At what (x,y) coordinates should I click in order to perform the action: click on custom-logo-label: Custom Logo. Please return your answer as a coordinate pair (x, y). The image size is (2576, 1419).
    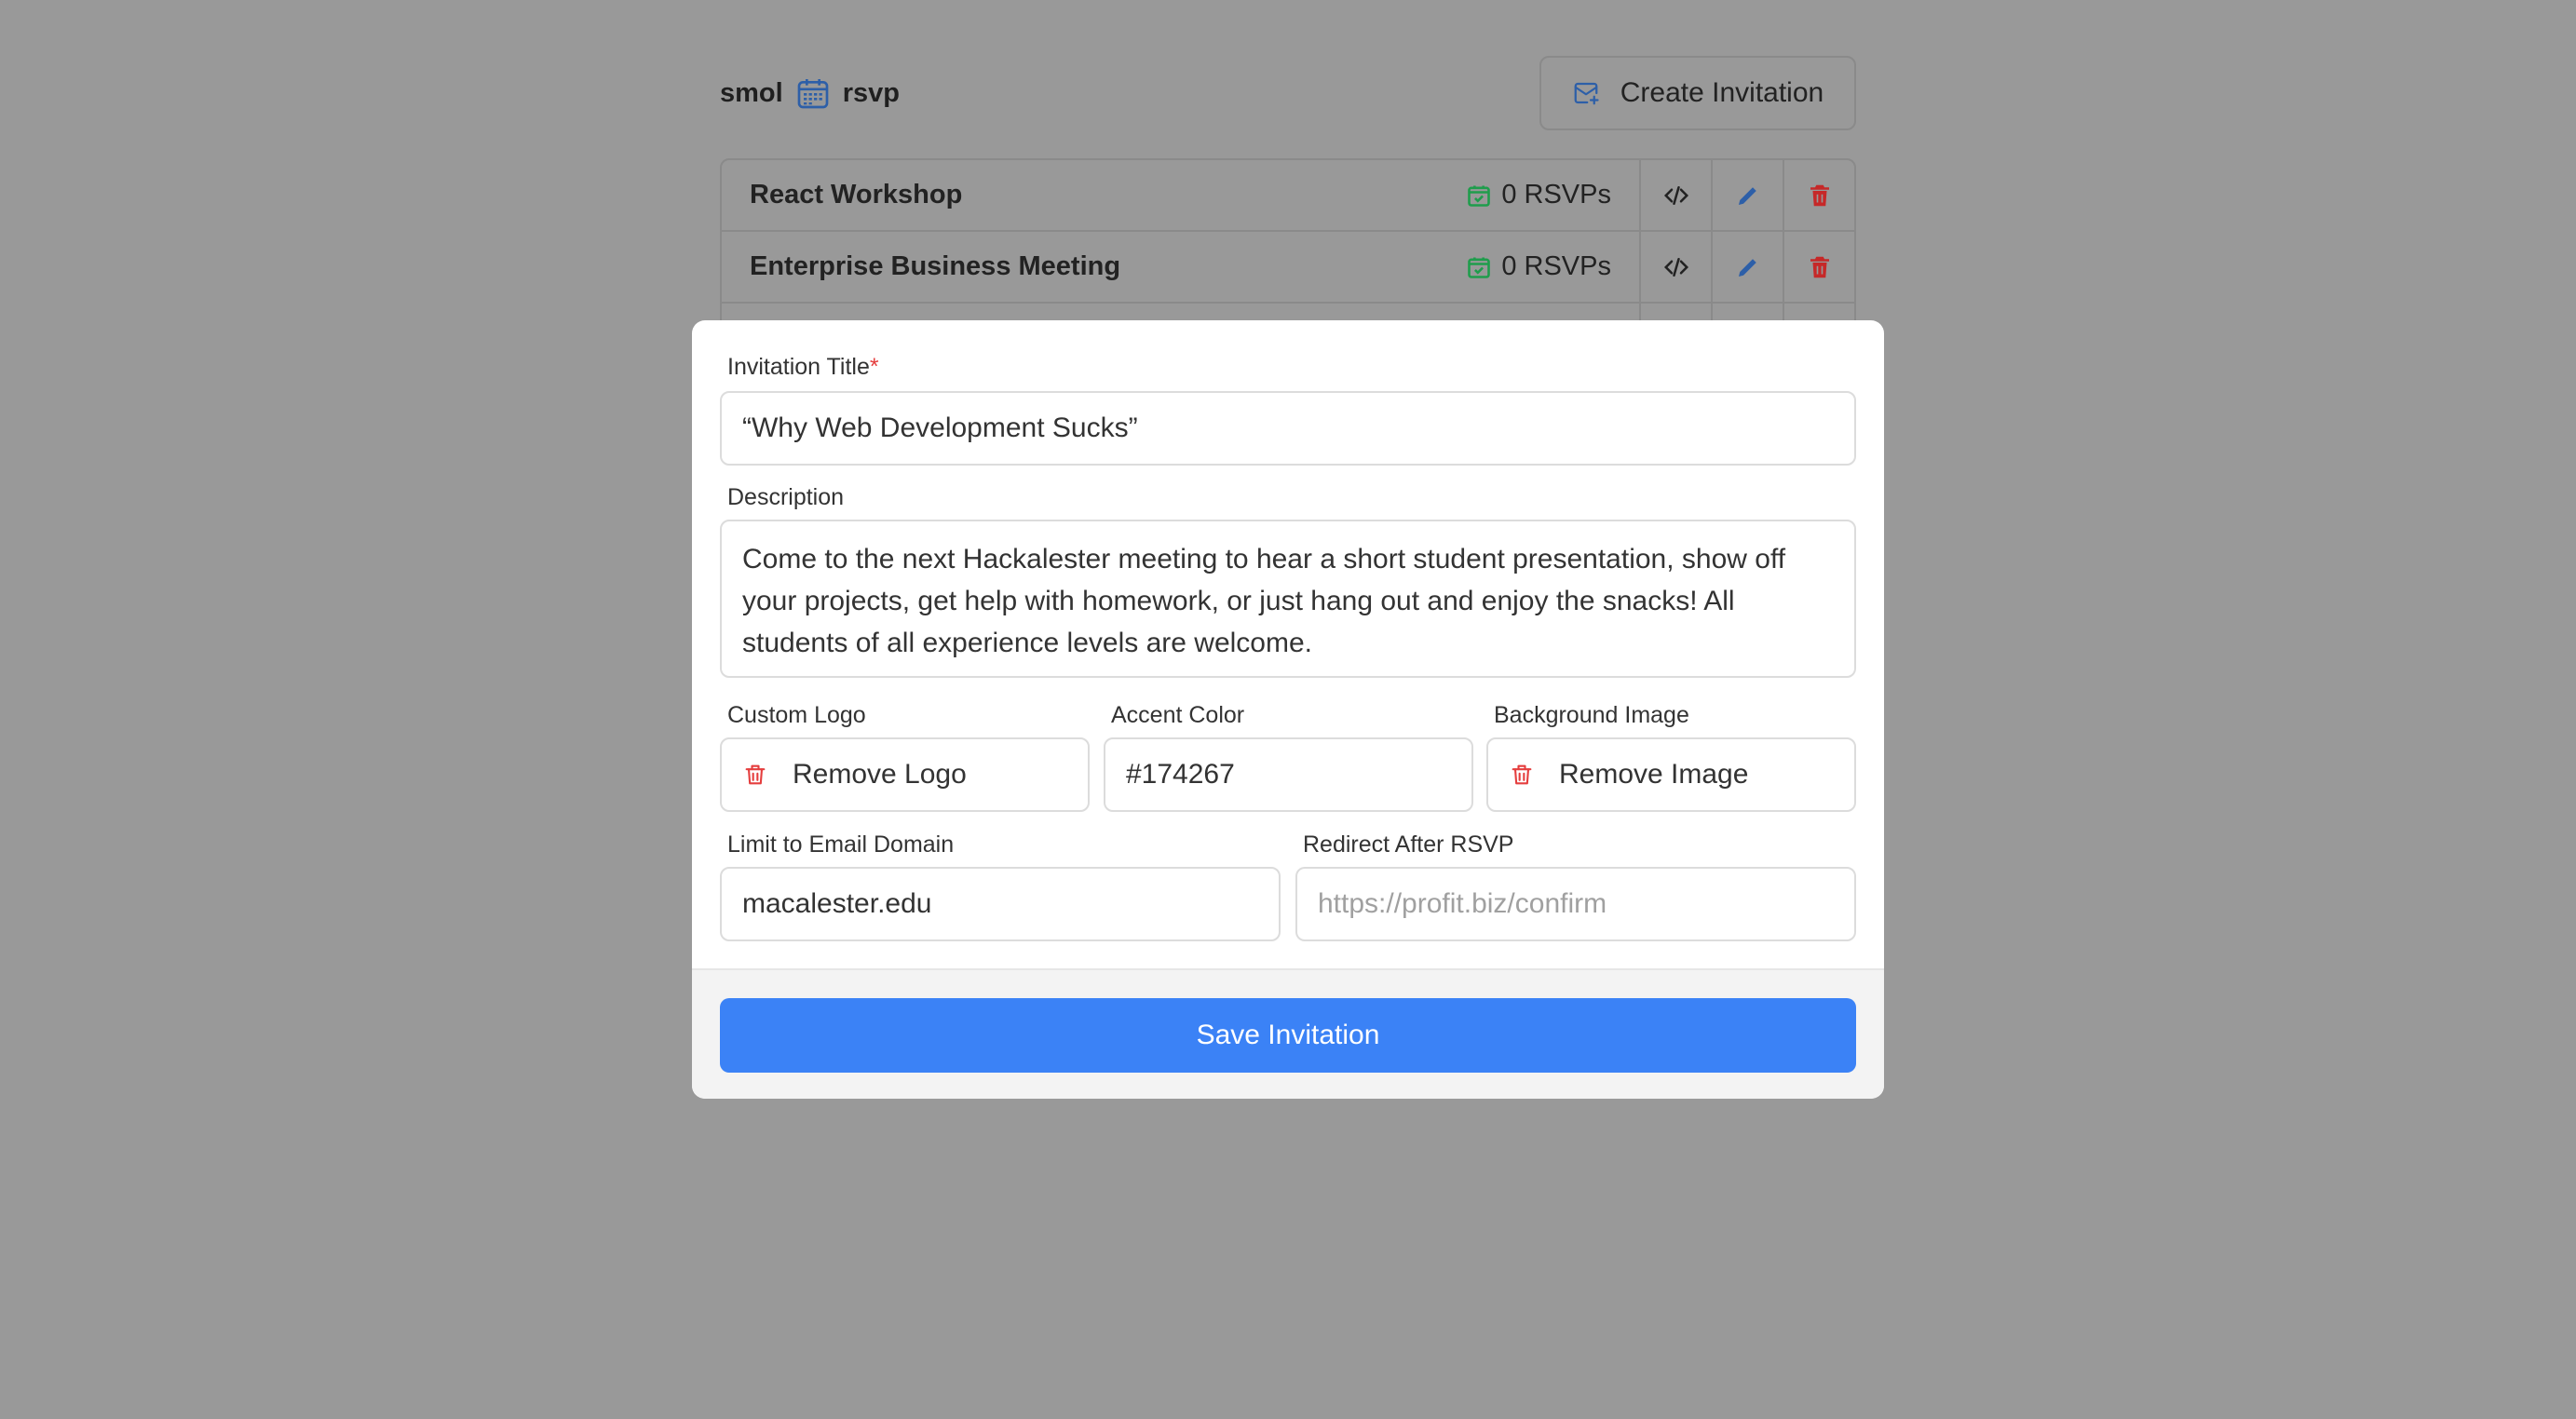
    Looking at the image, I should click on (796, 715).